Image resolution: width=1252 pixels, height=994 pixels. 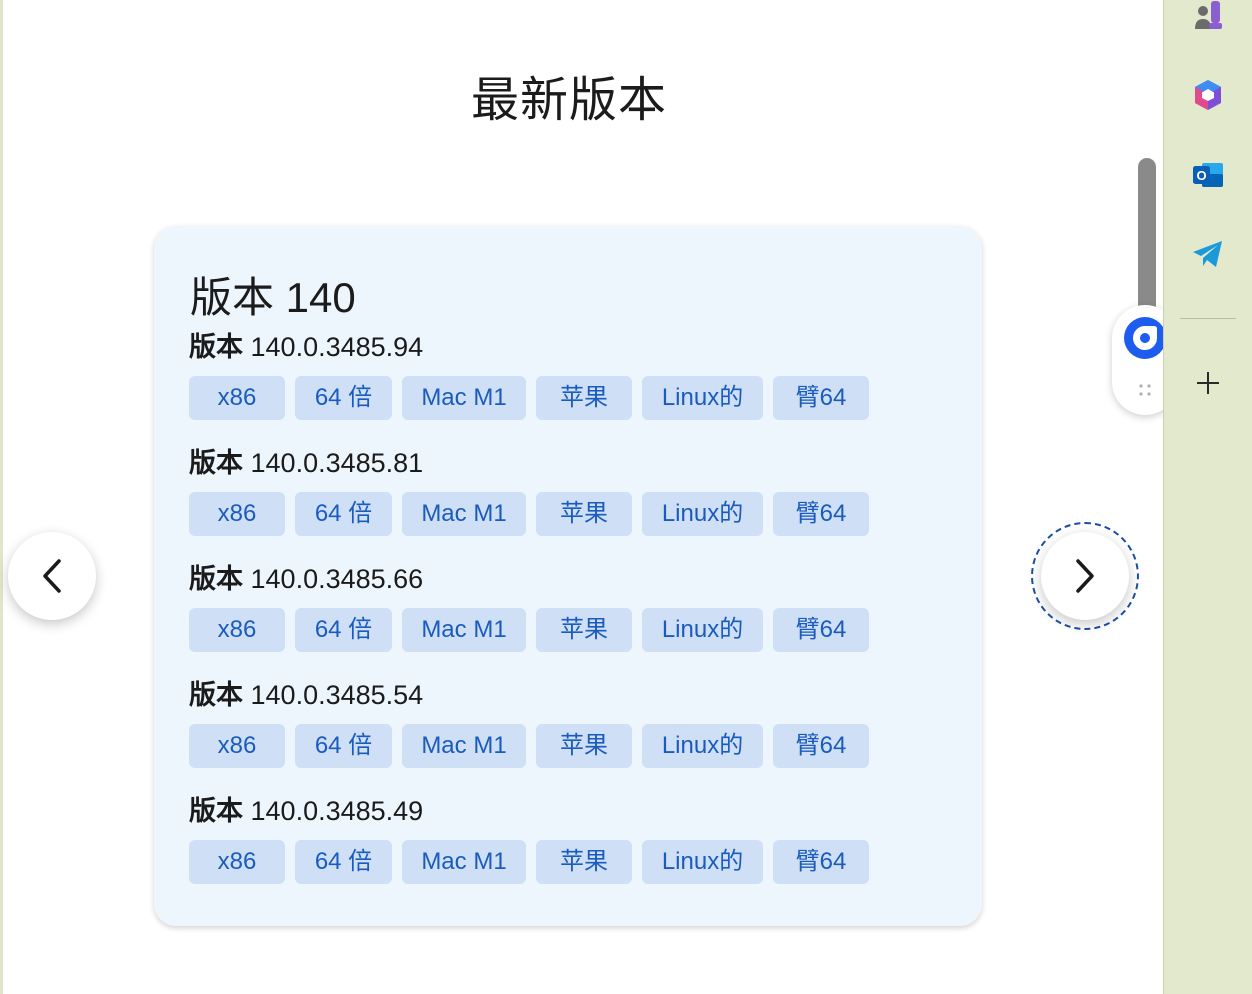 I want to click on carousel-prev-button, so click(x=52, y=576).